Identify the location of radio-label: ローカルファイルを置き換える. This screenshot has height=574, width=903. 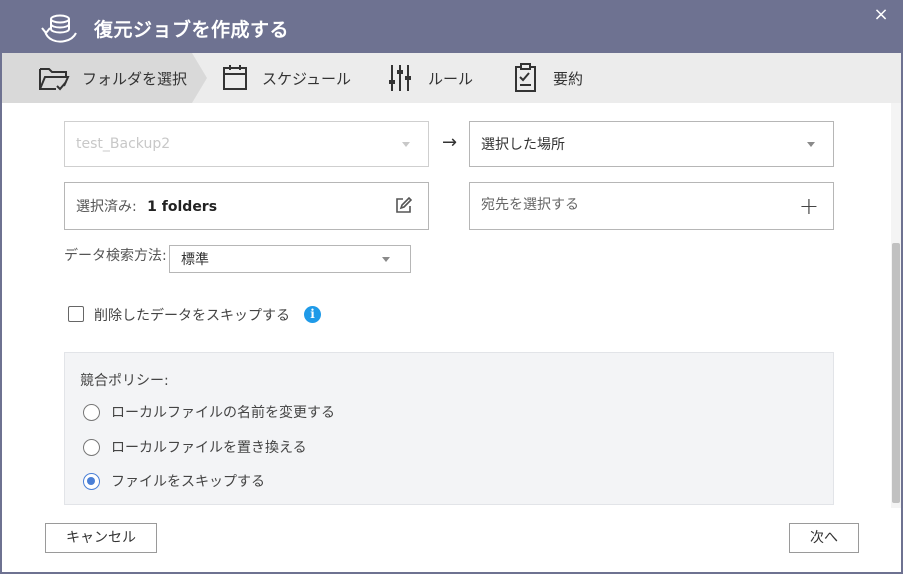
(209, 448).